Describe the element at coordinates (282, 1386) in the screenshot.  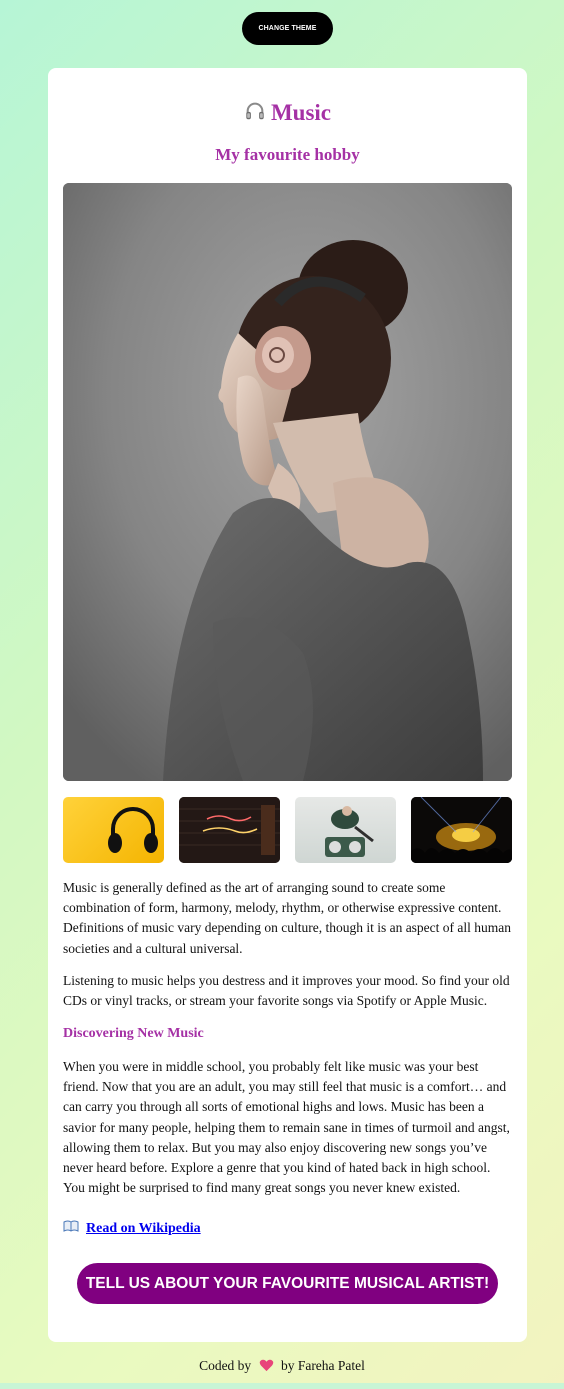
I see `bottom-strip` at that location.